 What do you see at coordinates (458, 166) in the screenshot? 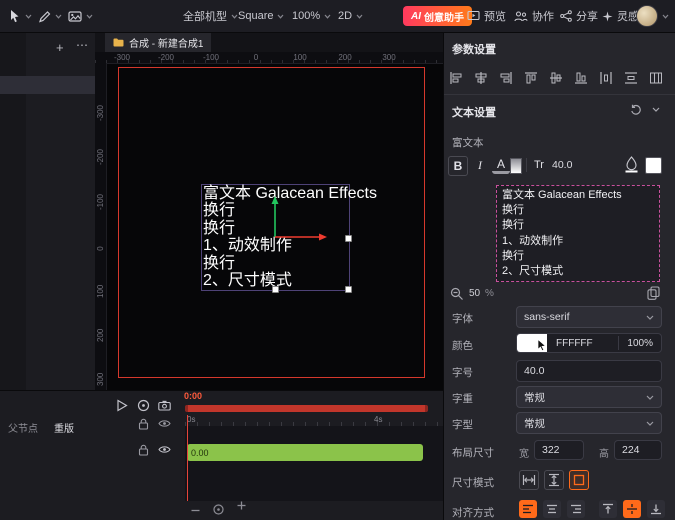
I see `bold-button: B` at bounding box center [458, 166].